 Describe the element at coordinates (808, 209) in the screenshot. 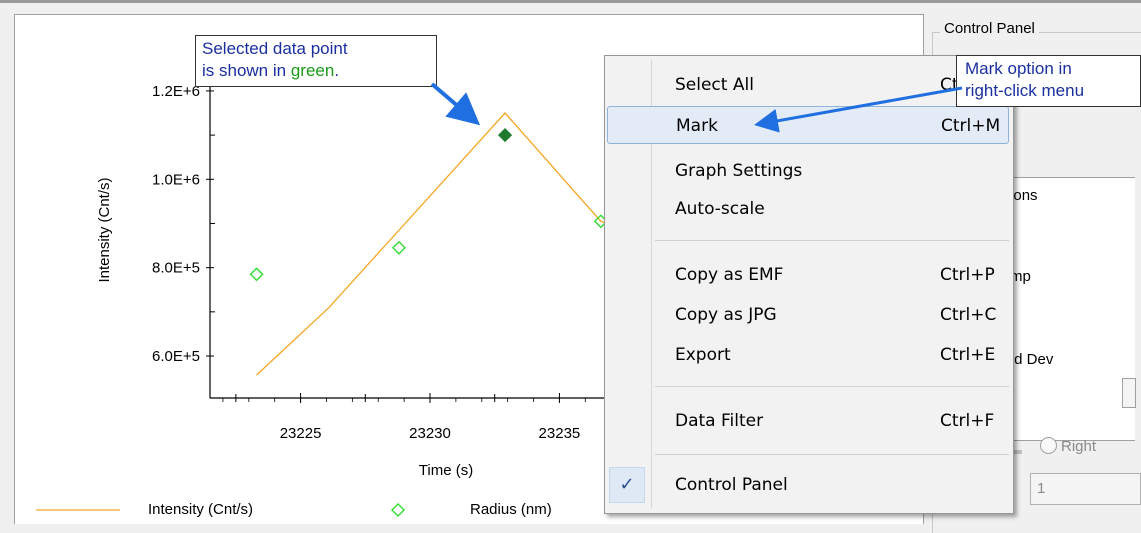

I see `menu-item-auto-scale: Auto-scale` at that location.